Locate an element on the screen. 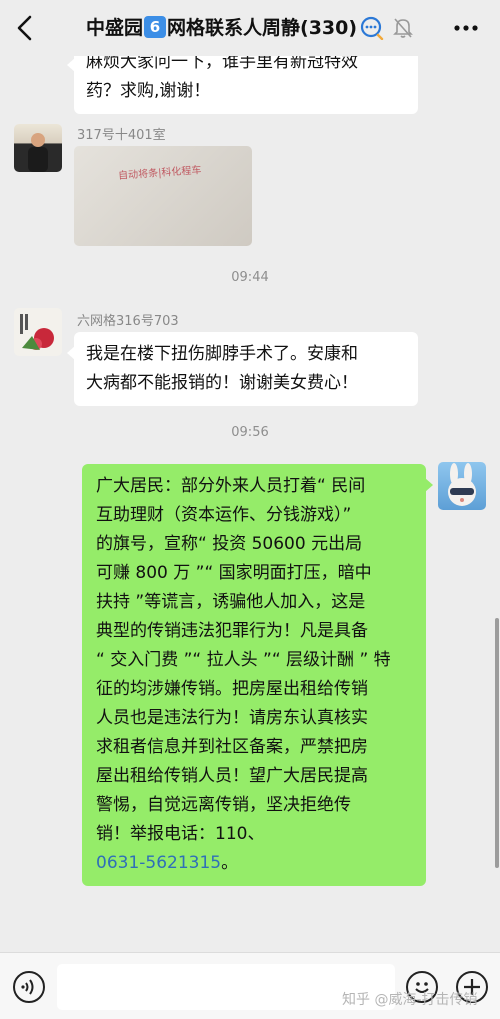 Image resolution: width=500 pixels, height=1019 pixels. message-bubble: 我是在楼下扭伤脚脖手术了。安康和 大病都不能报销的！谢谢美女费心！ is located at coordinates (242, 369).